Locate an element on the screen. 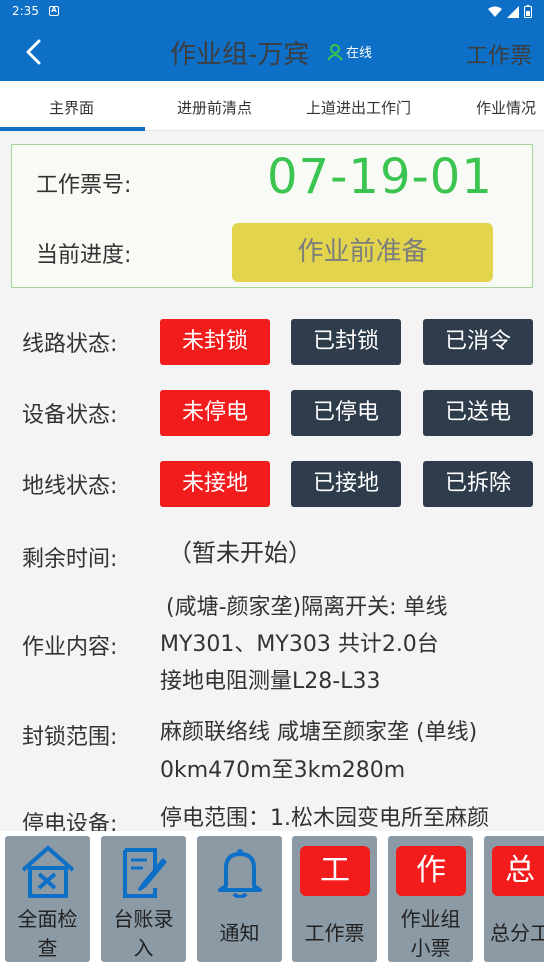 Image resolution: width=544 pixels, height=968 pixels. work-content-line-3: 接地电阻测量L28-L33 is located at coordinates (270, 681).